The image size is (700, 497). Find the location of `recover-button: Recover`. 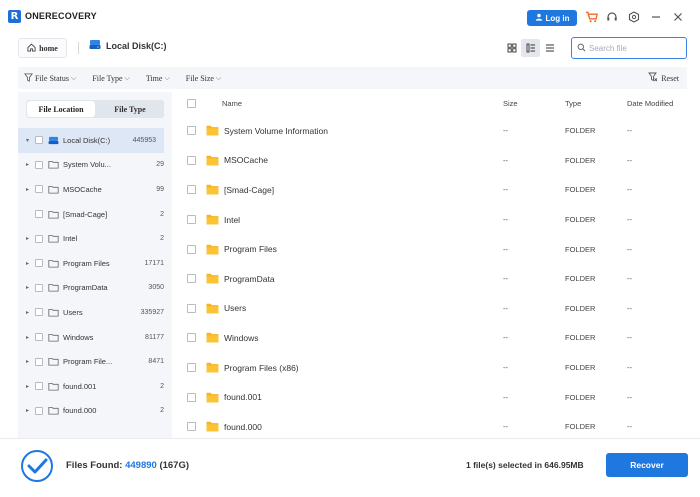

recover-button: Recover is located at coordinates (647, 465).